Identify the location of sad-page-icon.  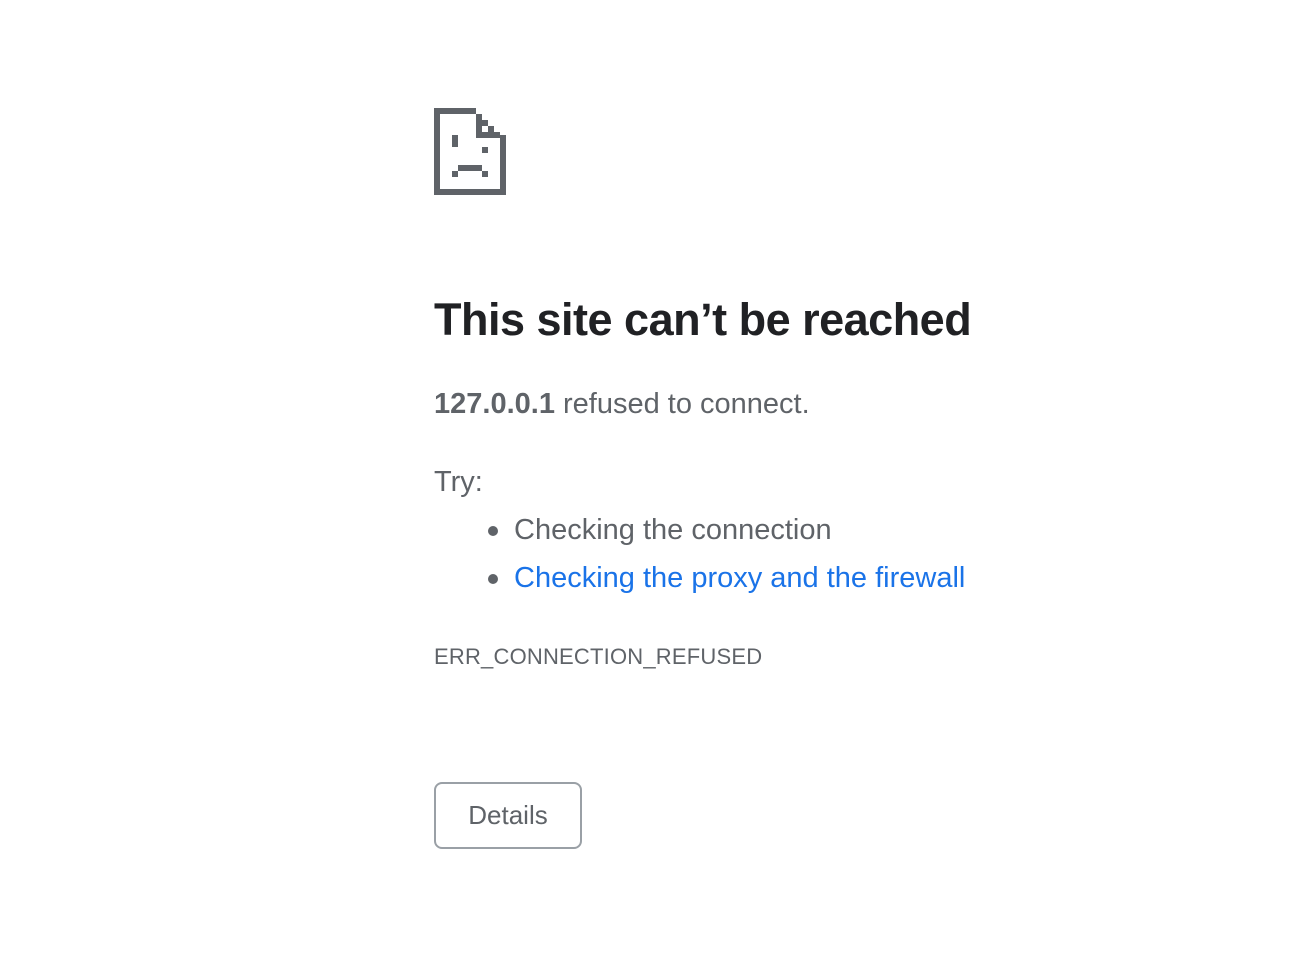
(470, 151).